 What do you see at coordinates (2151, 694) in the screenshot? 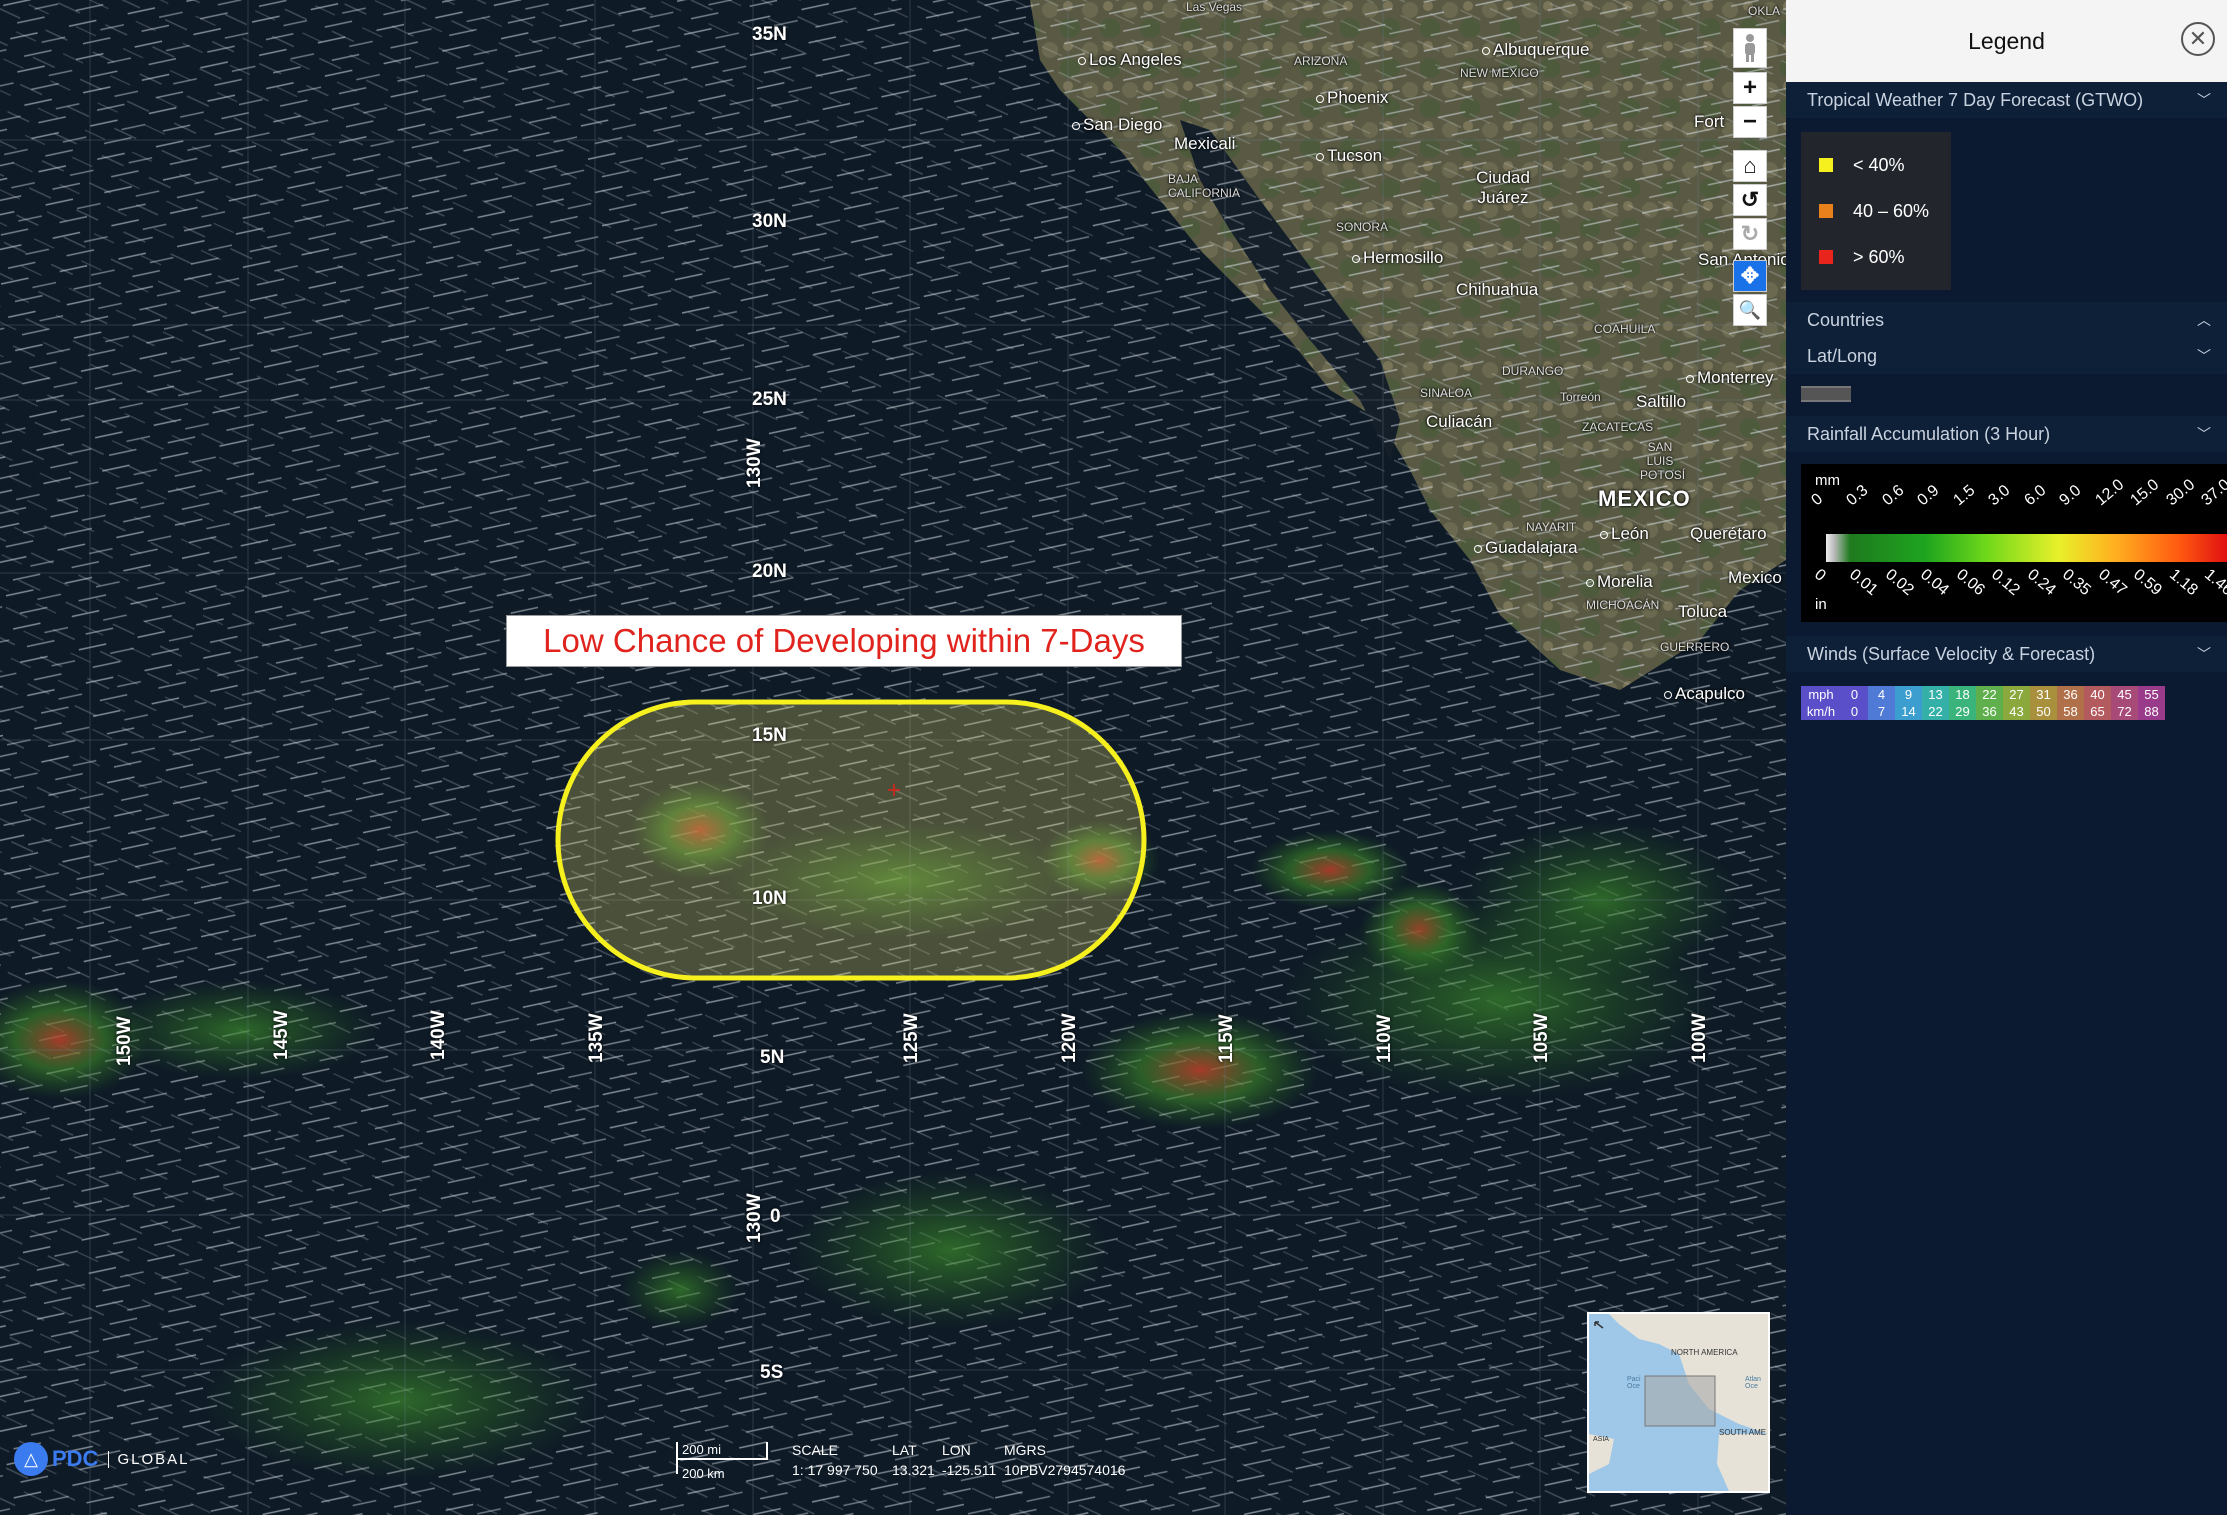
I see `wind-mph-cell: 55` at bounding box center [2151, 694].